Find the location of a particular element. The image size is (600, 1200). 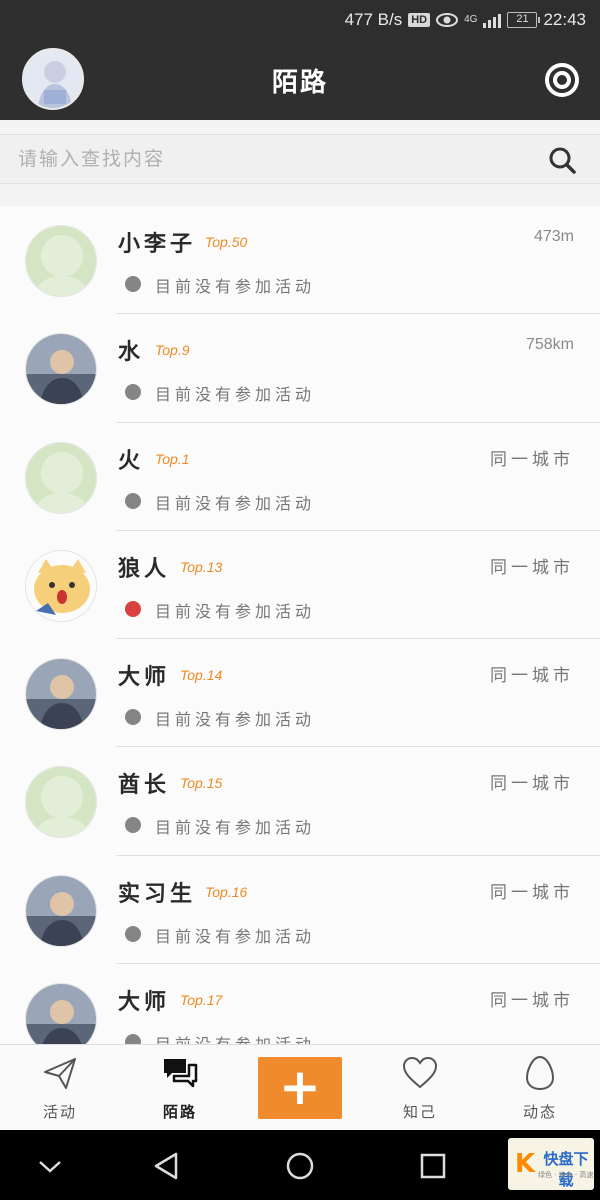

user-list-item: 大师 Top.14 同一城市目前没有参加活动 is located at coordinates (300, 693).